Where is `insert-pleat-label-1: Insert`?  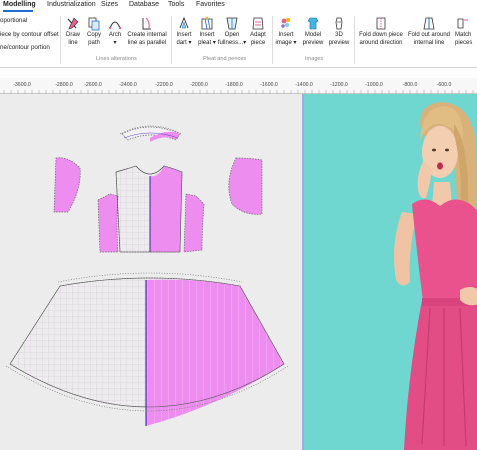
insert-pleat-label-1: Insert is located at coordinates (207, 35).